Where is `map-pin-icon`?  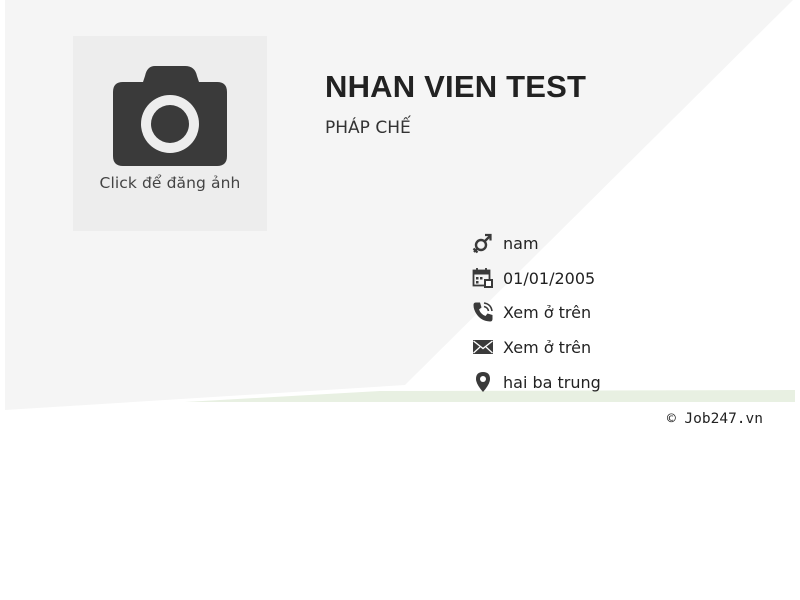
map-pin-icon is located at coordinates (483, 382).